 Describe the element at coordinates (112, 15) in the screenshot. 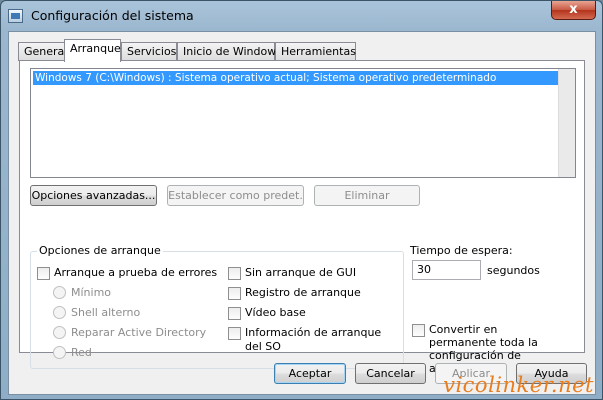

I see `window-title: Configuración del sistema` at that location.